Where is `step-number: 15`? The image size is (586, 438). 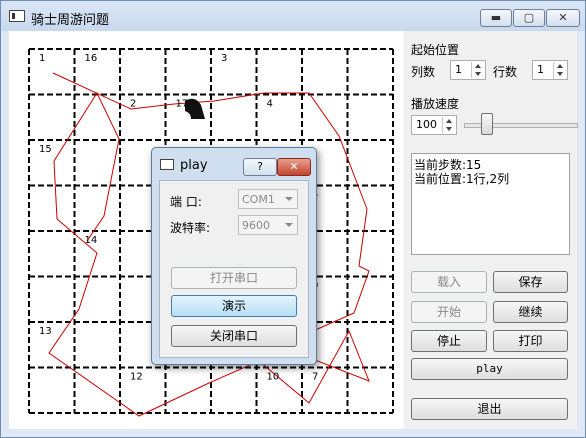 step-number: 15 is located at coordinates (45, 149).